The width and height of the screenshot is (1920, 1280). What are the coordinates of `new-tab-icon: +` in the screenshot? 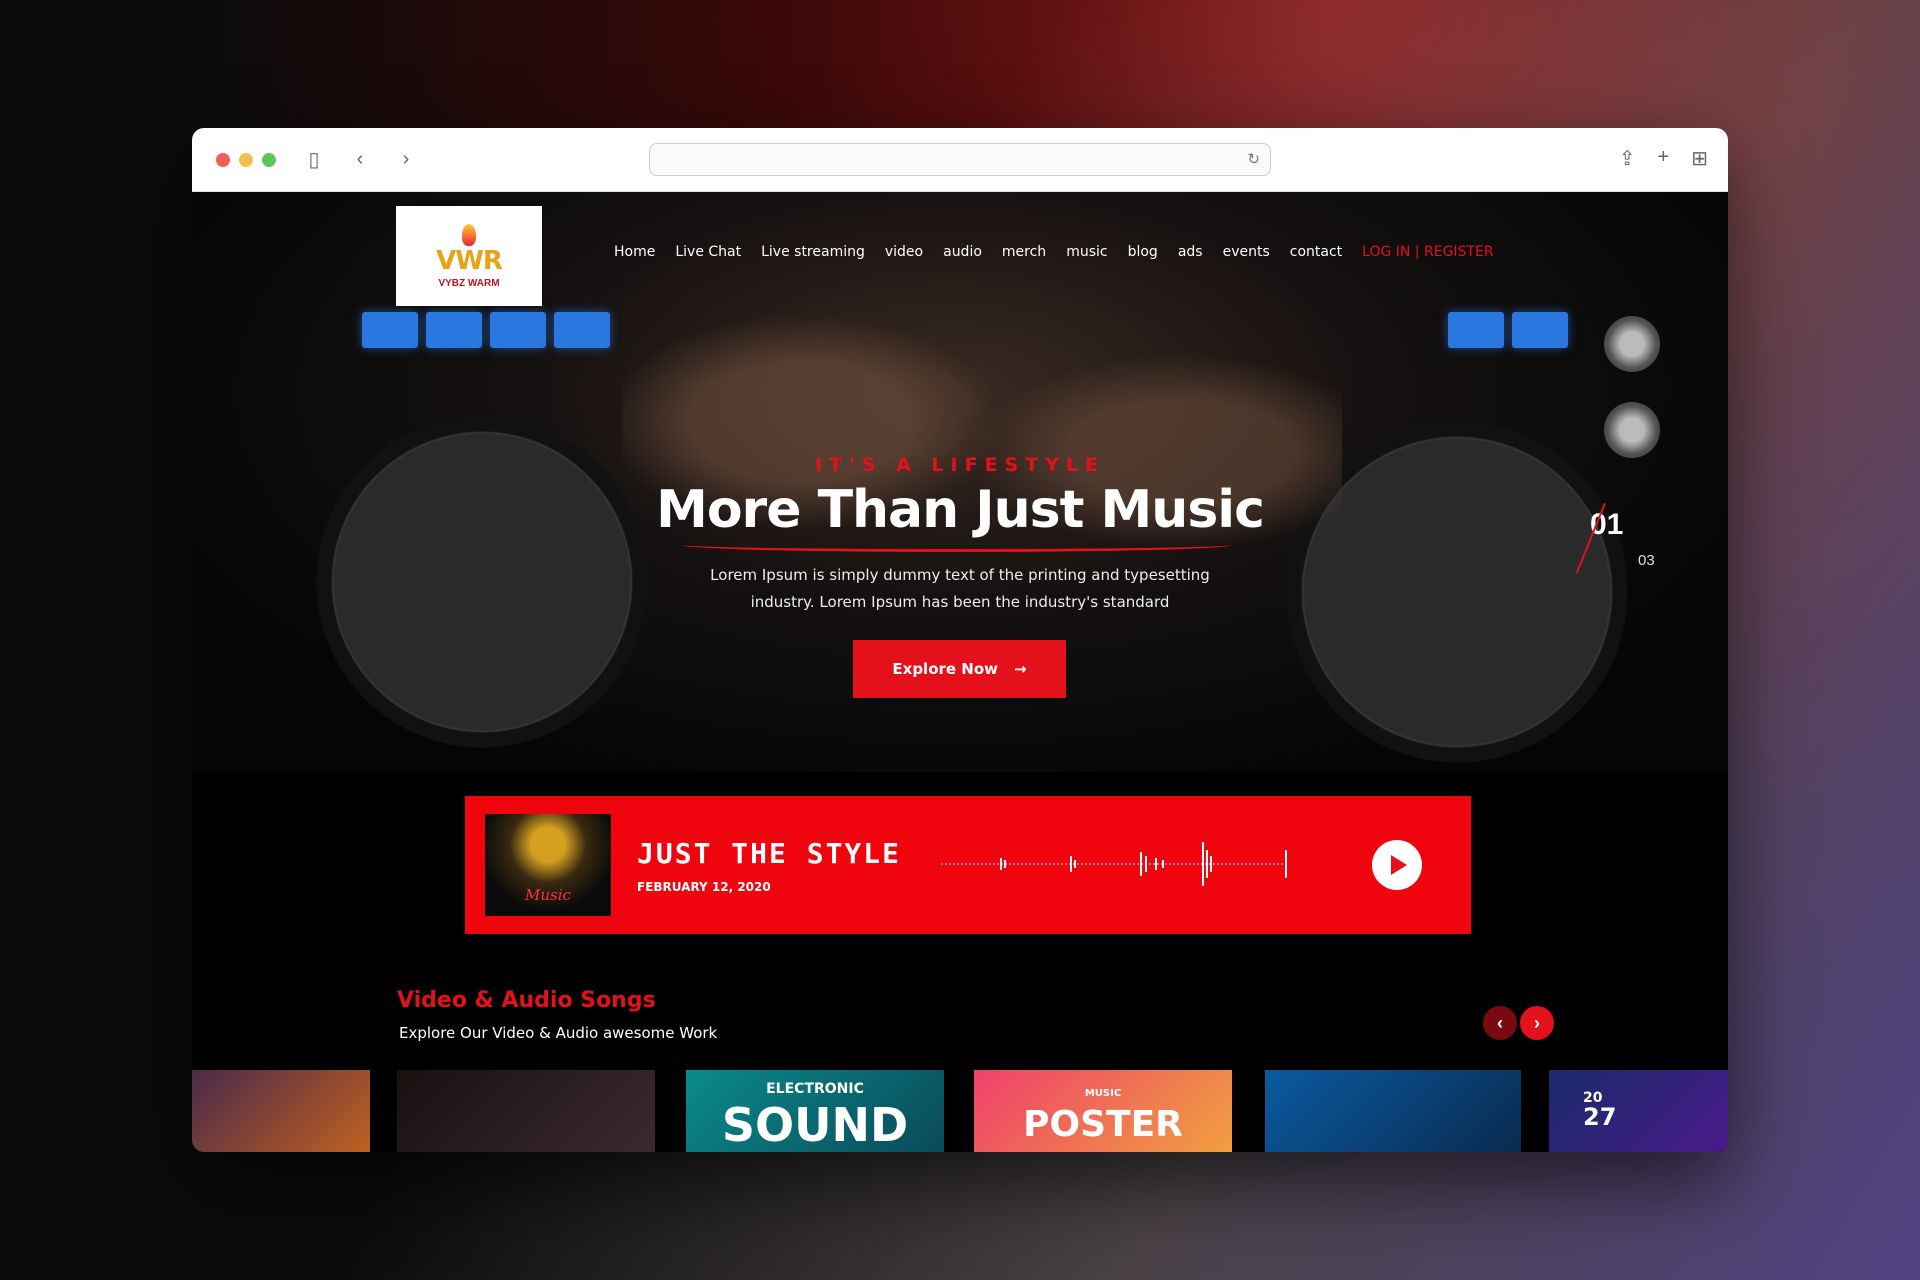 It's located at (1664, 158).